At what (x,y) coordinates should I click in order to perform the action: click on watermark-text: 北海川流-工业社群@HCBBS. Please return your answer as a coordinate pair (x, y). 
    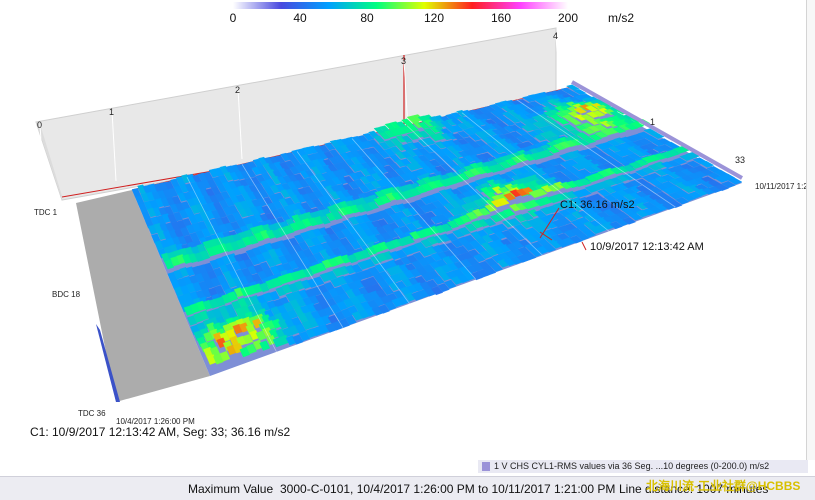
    Looking at the image, I should click on (723, 486).